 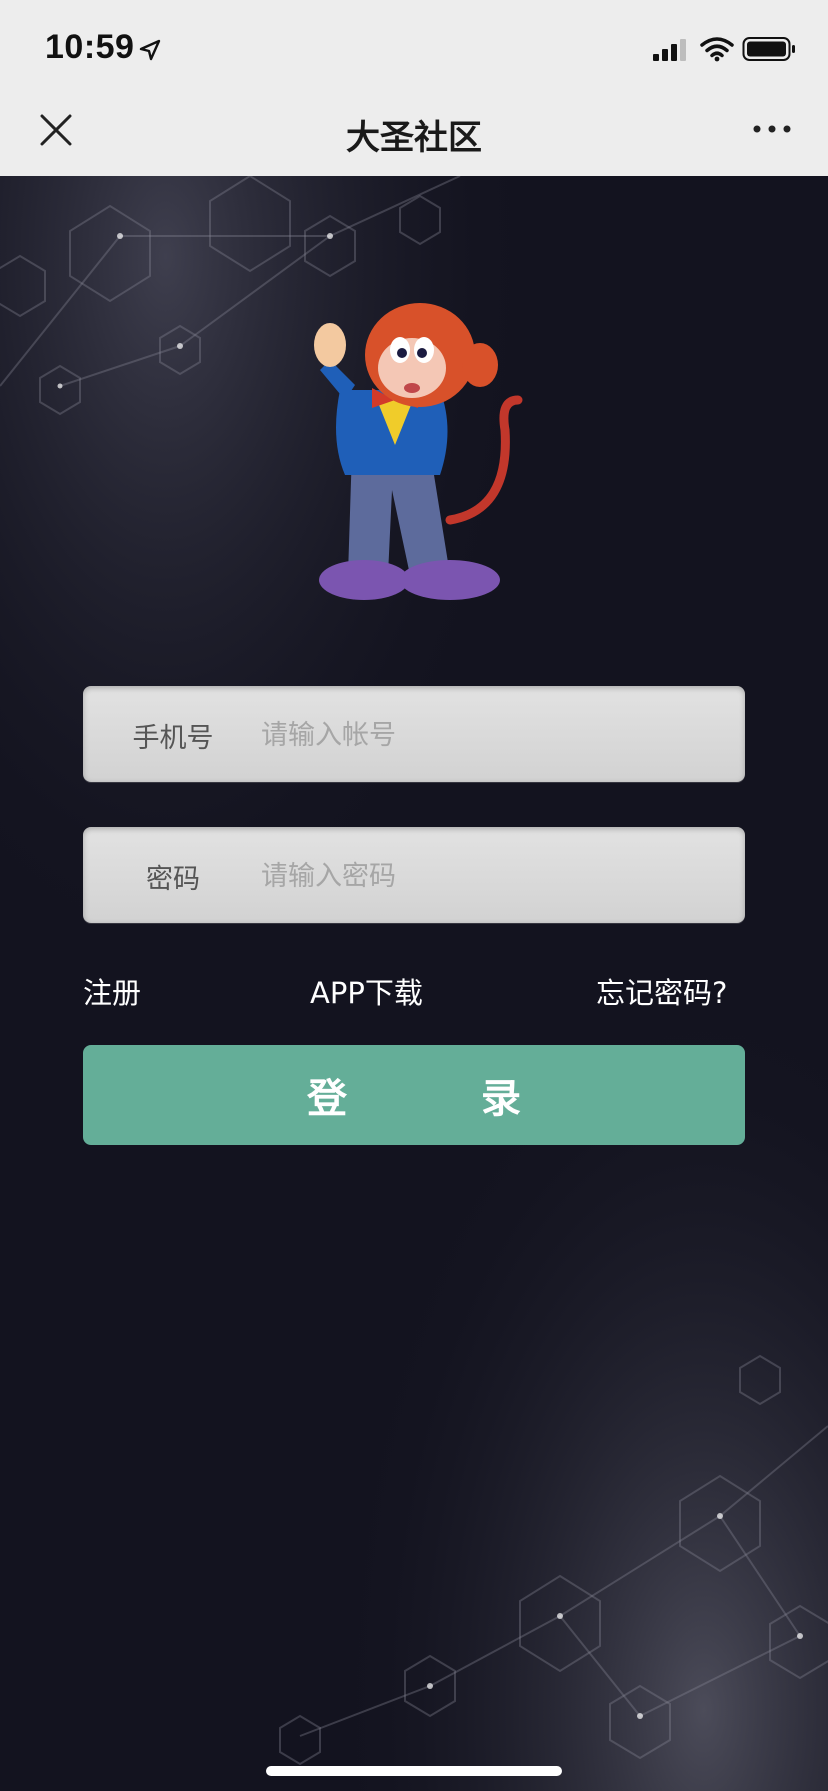 What do you see at coordinates (414, 88) in the screenshot?
I see `top-bar: 10:59 大圣社区` at bounding box center [414, 88].